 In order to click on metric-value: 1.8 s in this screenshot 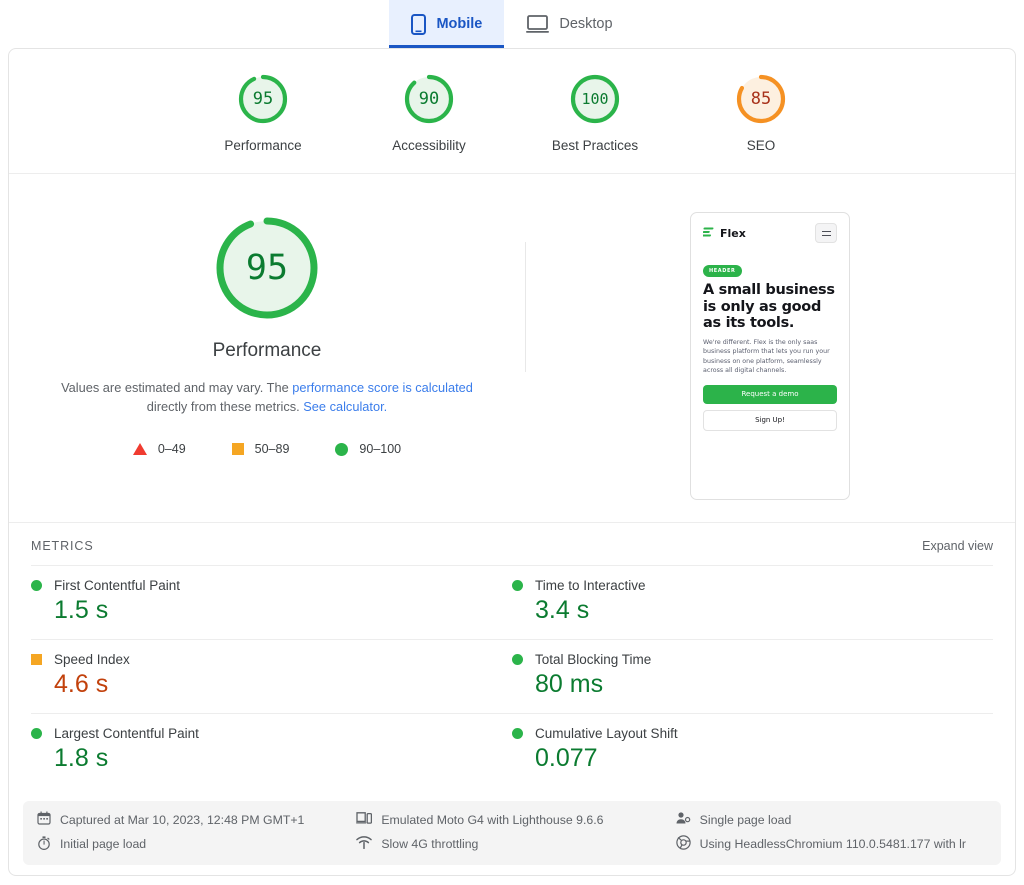, I will do `click(81, 758)`.